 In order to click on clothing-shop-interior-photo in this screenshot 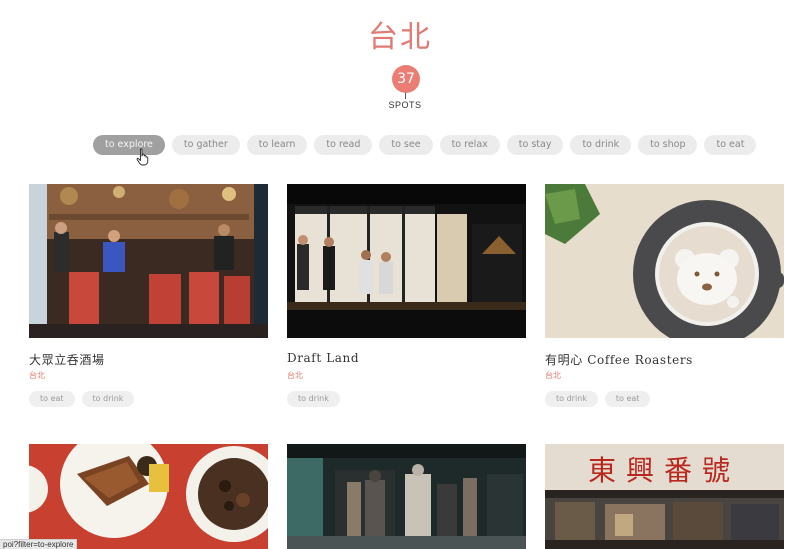, I will do `click(406, 496)`.